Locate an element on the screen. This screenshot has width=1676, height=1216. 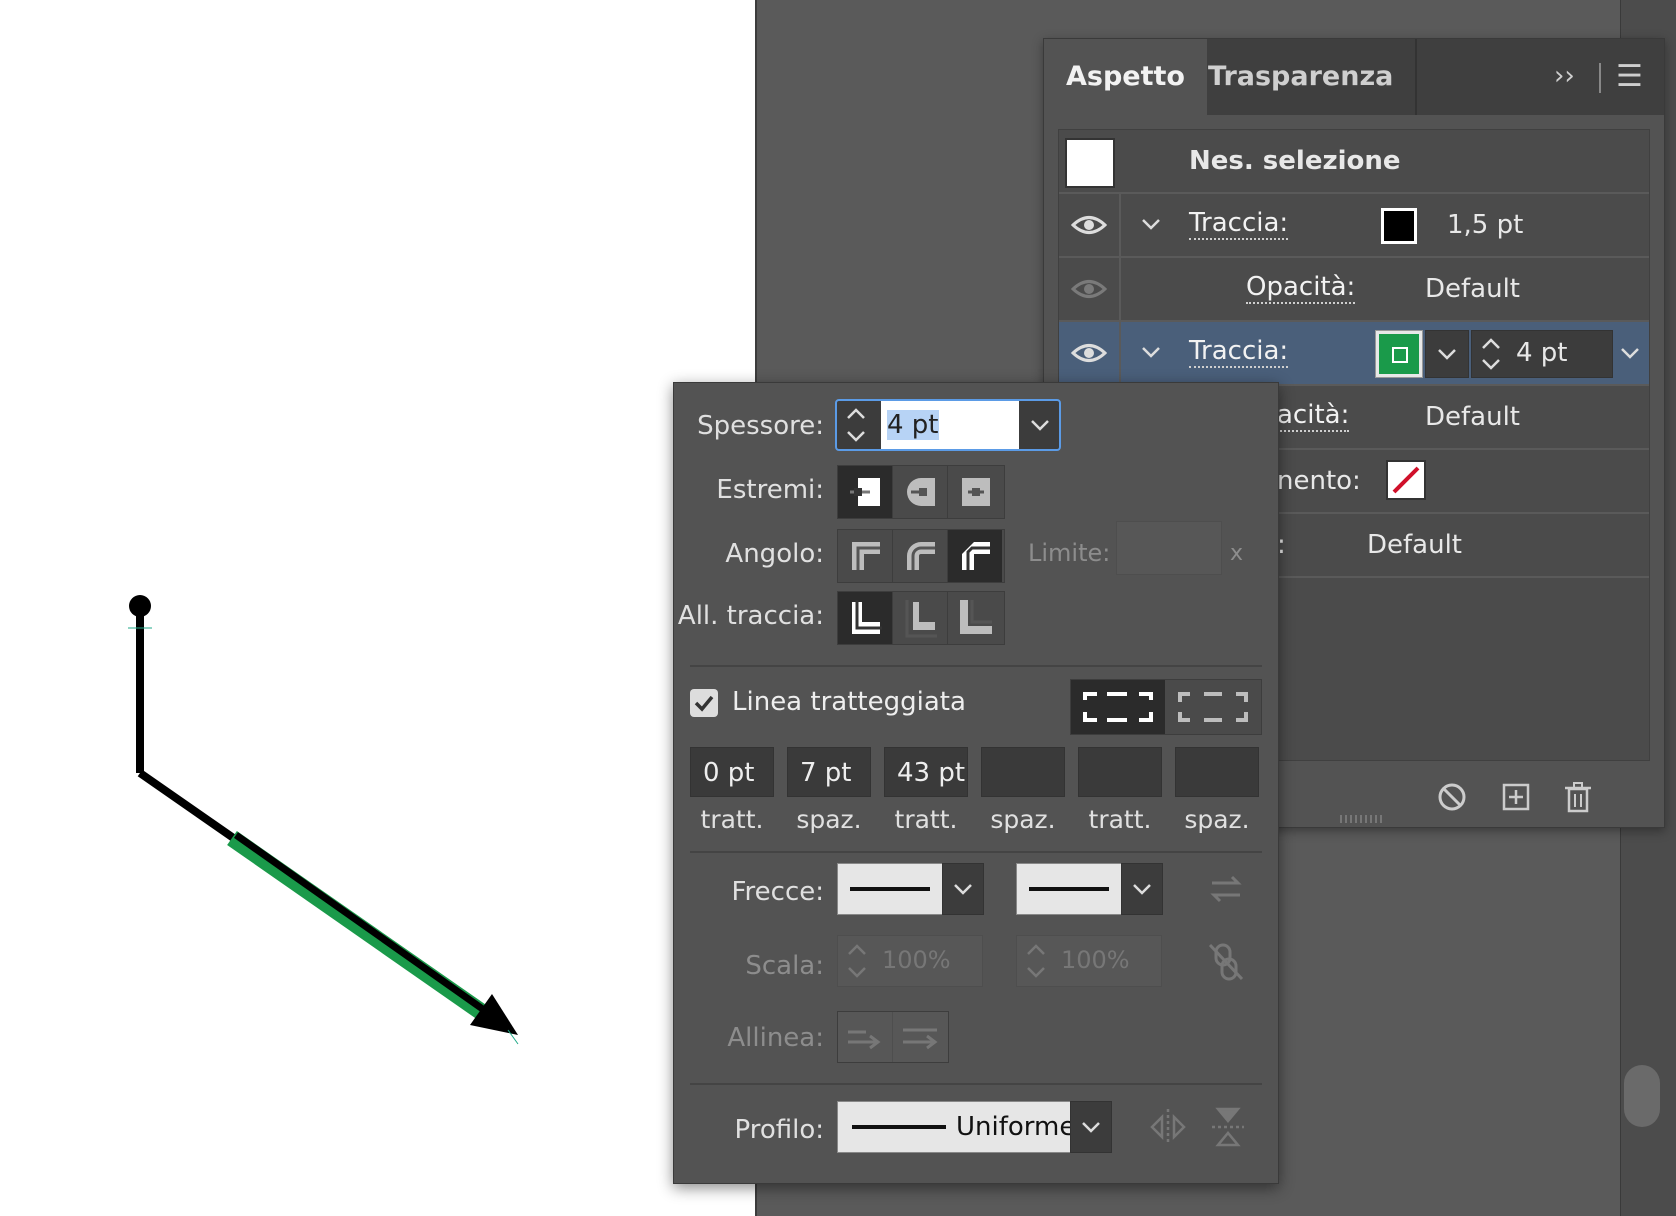
dash-alignment-group is located at coordinates (1166, 707).